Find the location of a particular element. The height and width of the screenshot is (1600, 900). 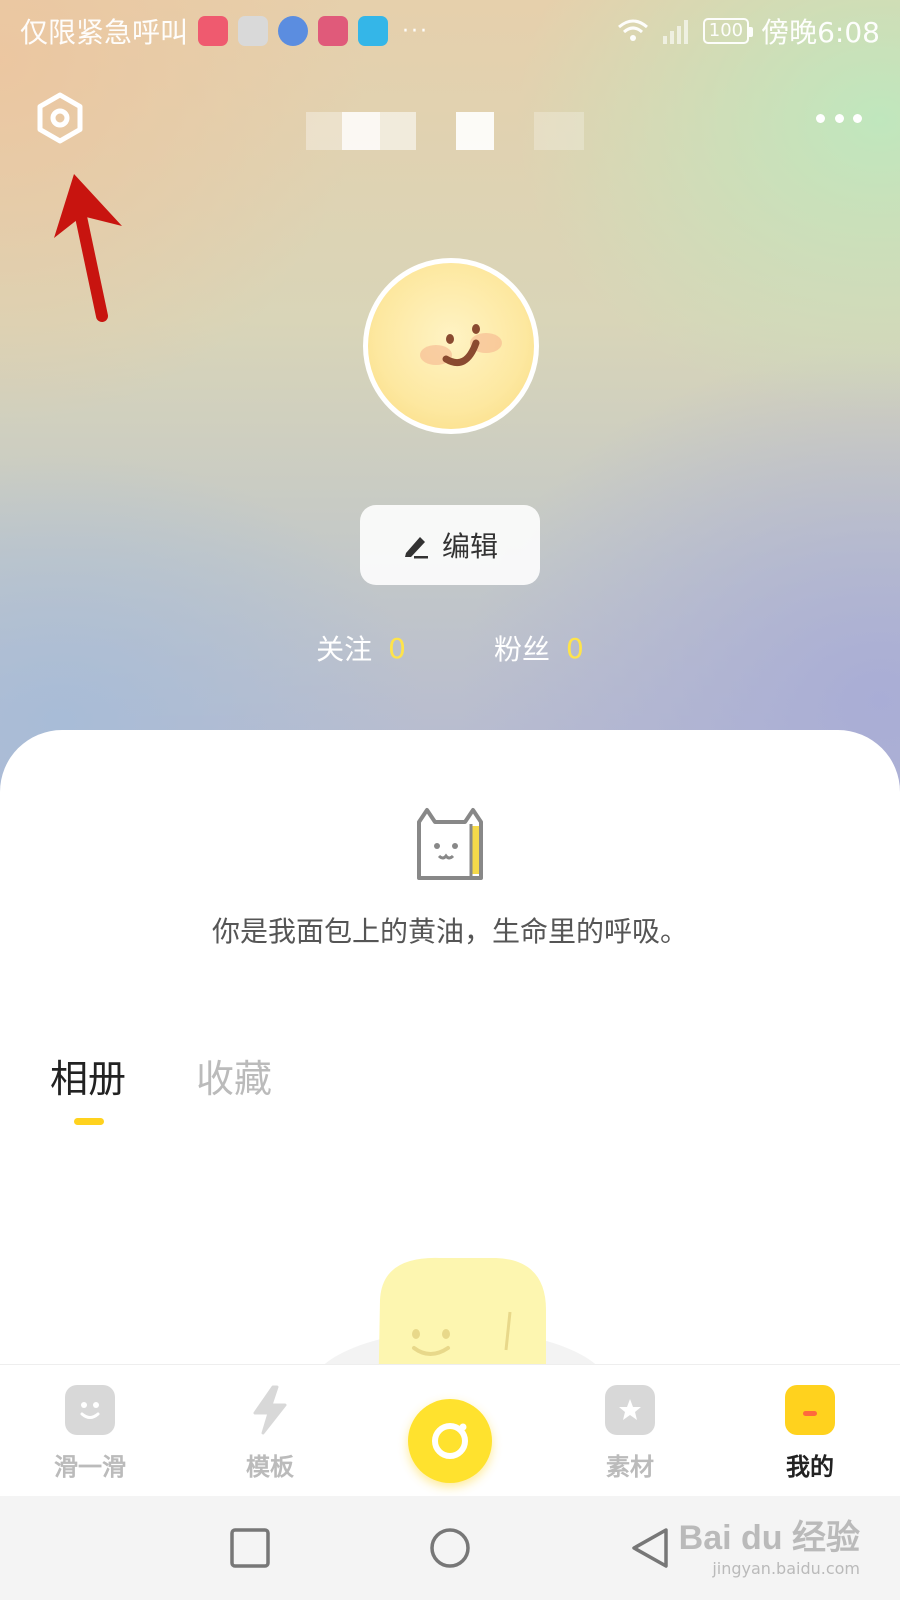

followers-count: 0 is located at coordinates (575, 648).